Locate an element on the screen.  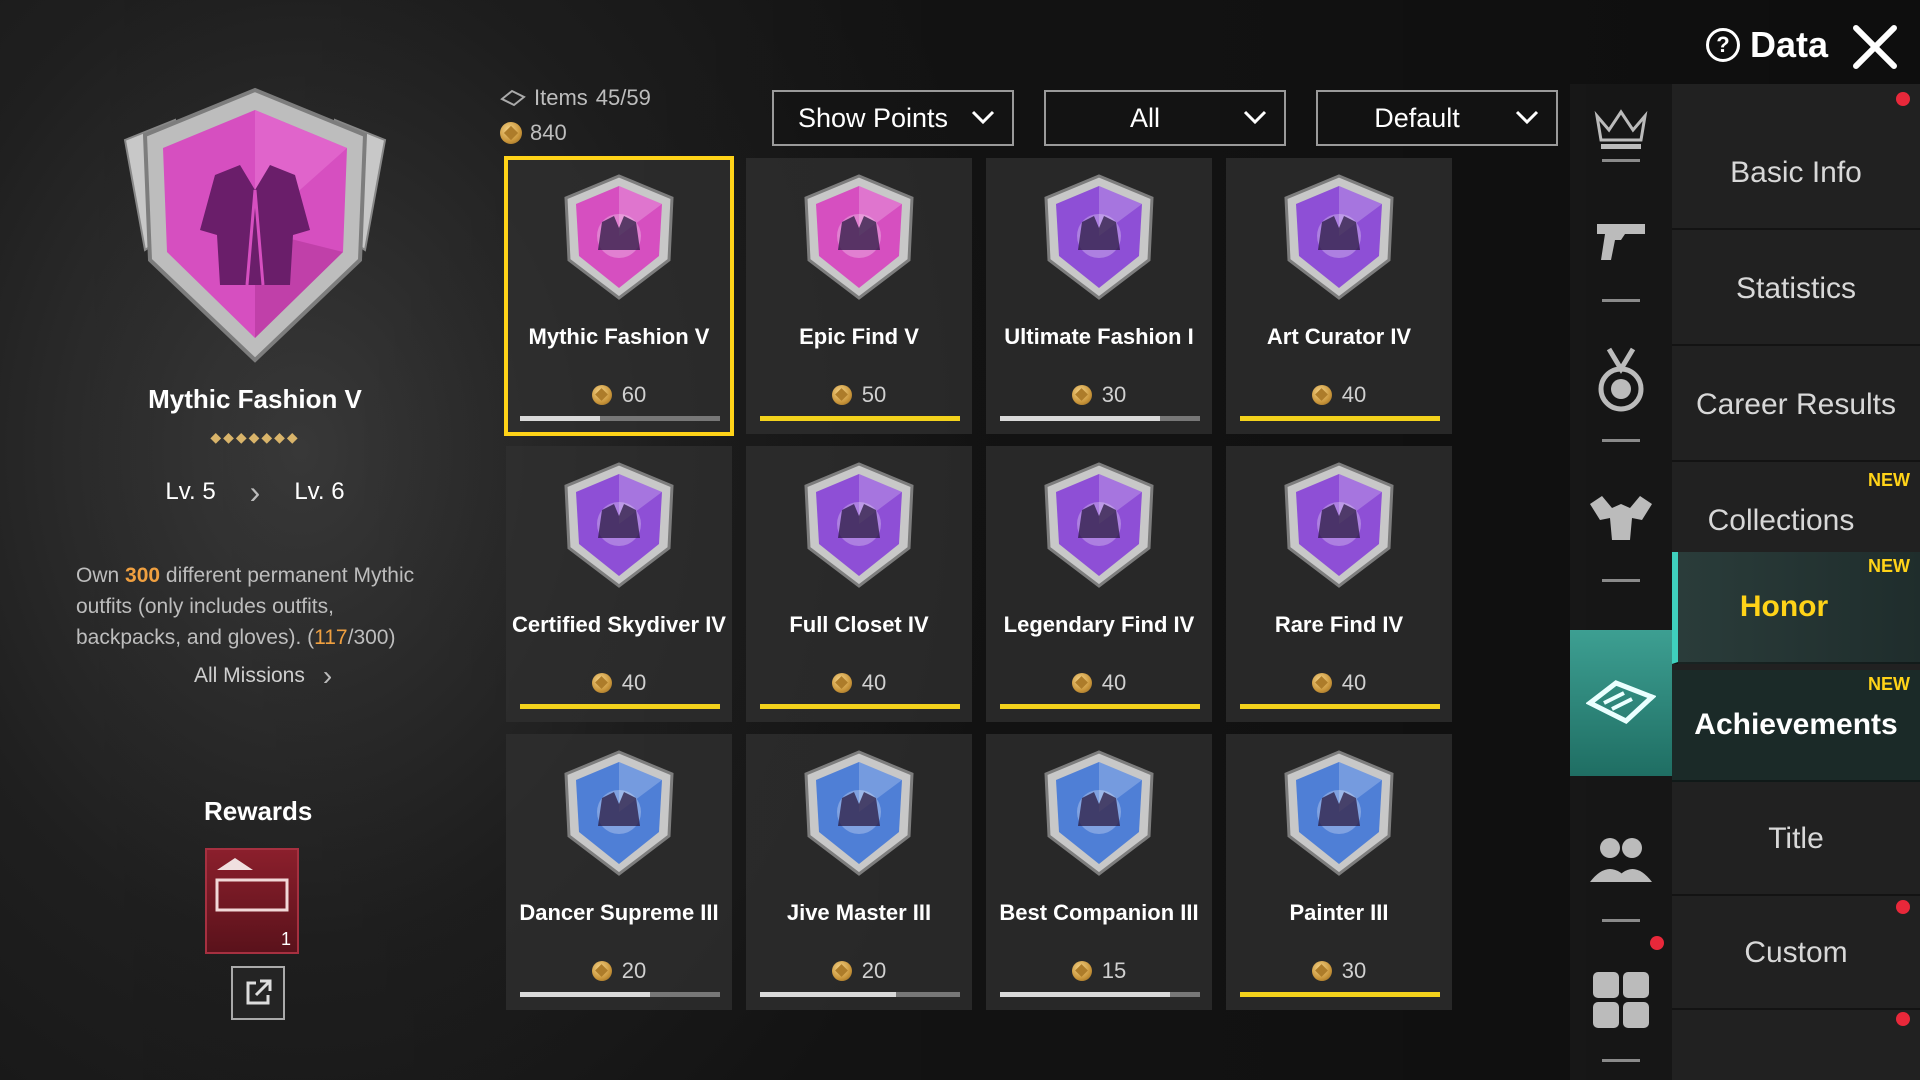
achievement-scroll-icon is located at coordinates (1621, 702).